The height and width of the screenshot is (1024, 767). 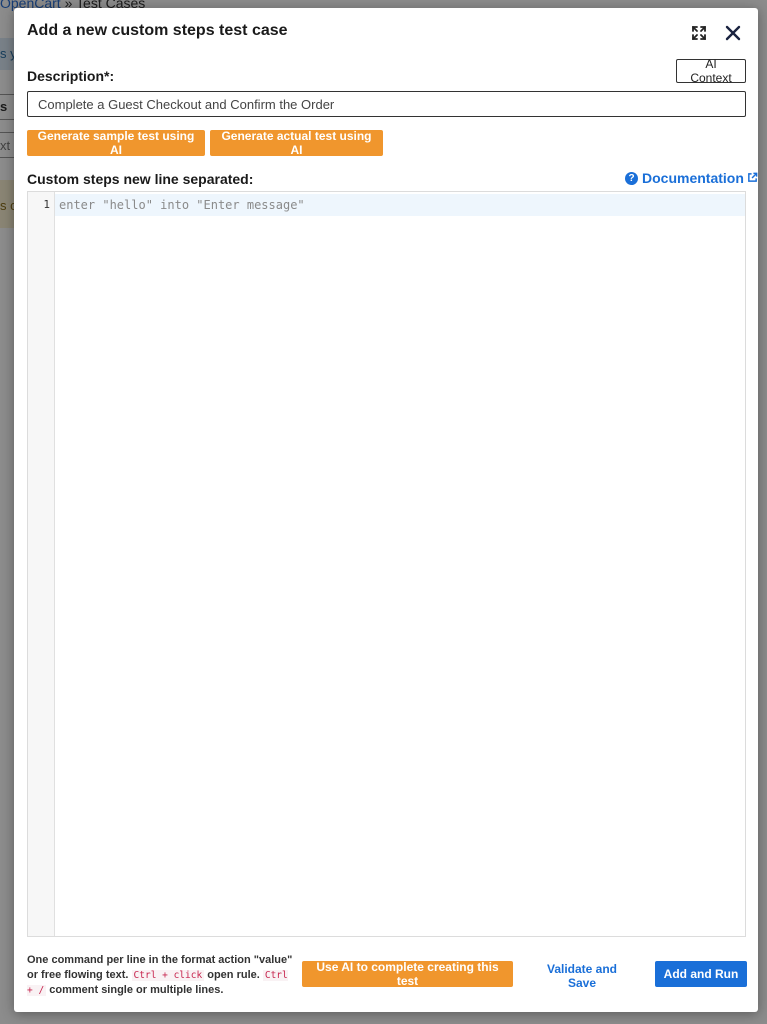 I want to click on close-icon, so click(x=733, y=33).